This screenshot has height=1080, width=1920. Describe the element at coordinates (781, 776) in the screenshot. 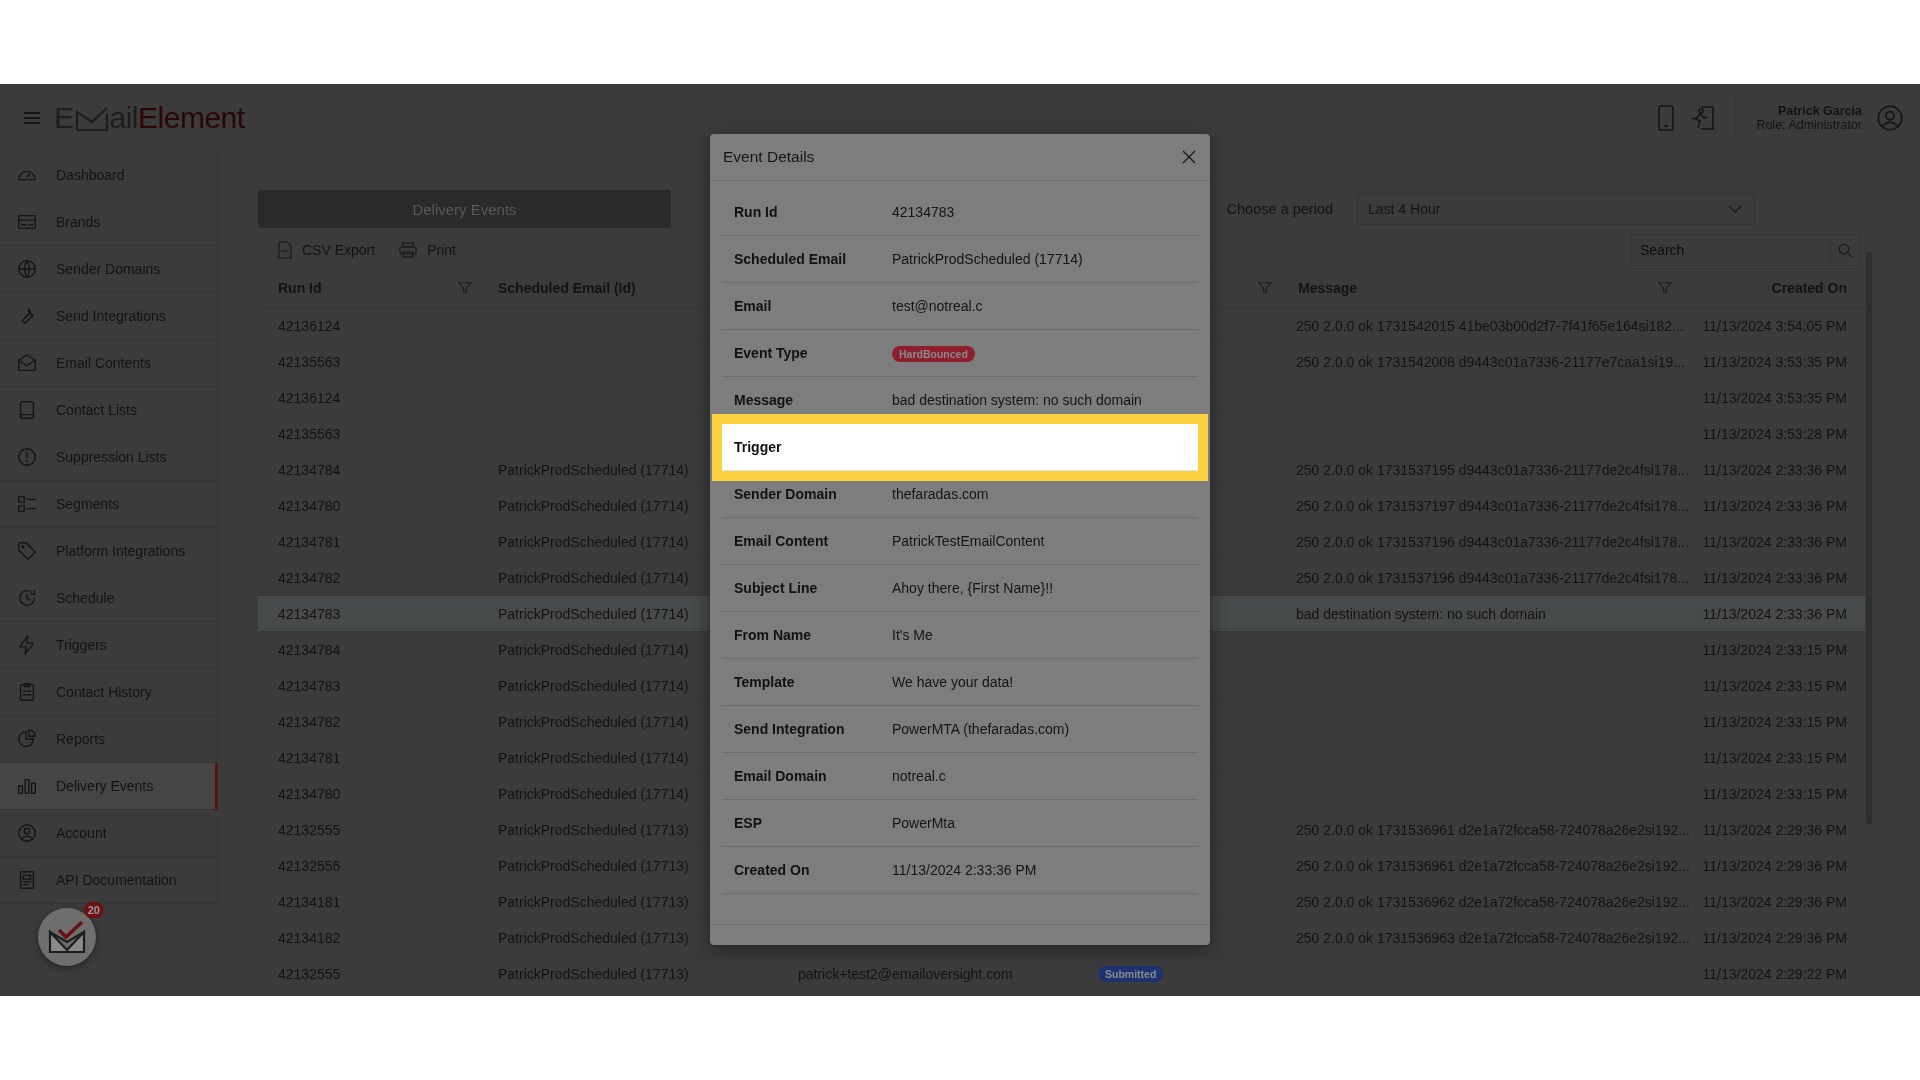

I see `field-label: Email Domain` at that location.